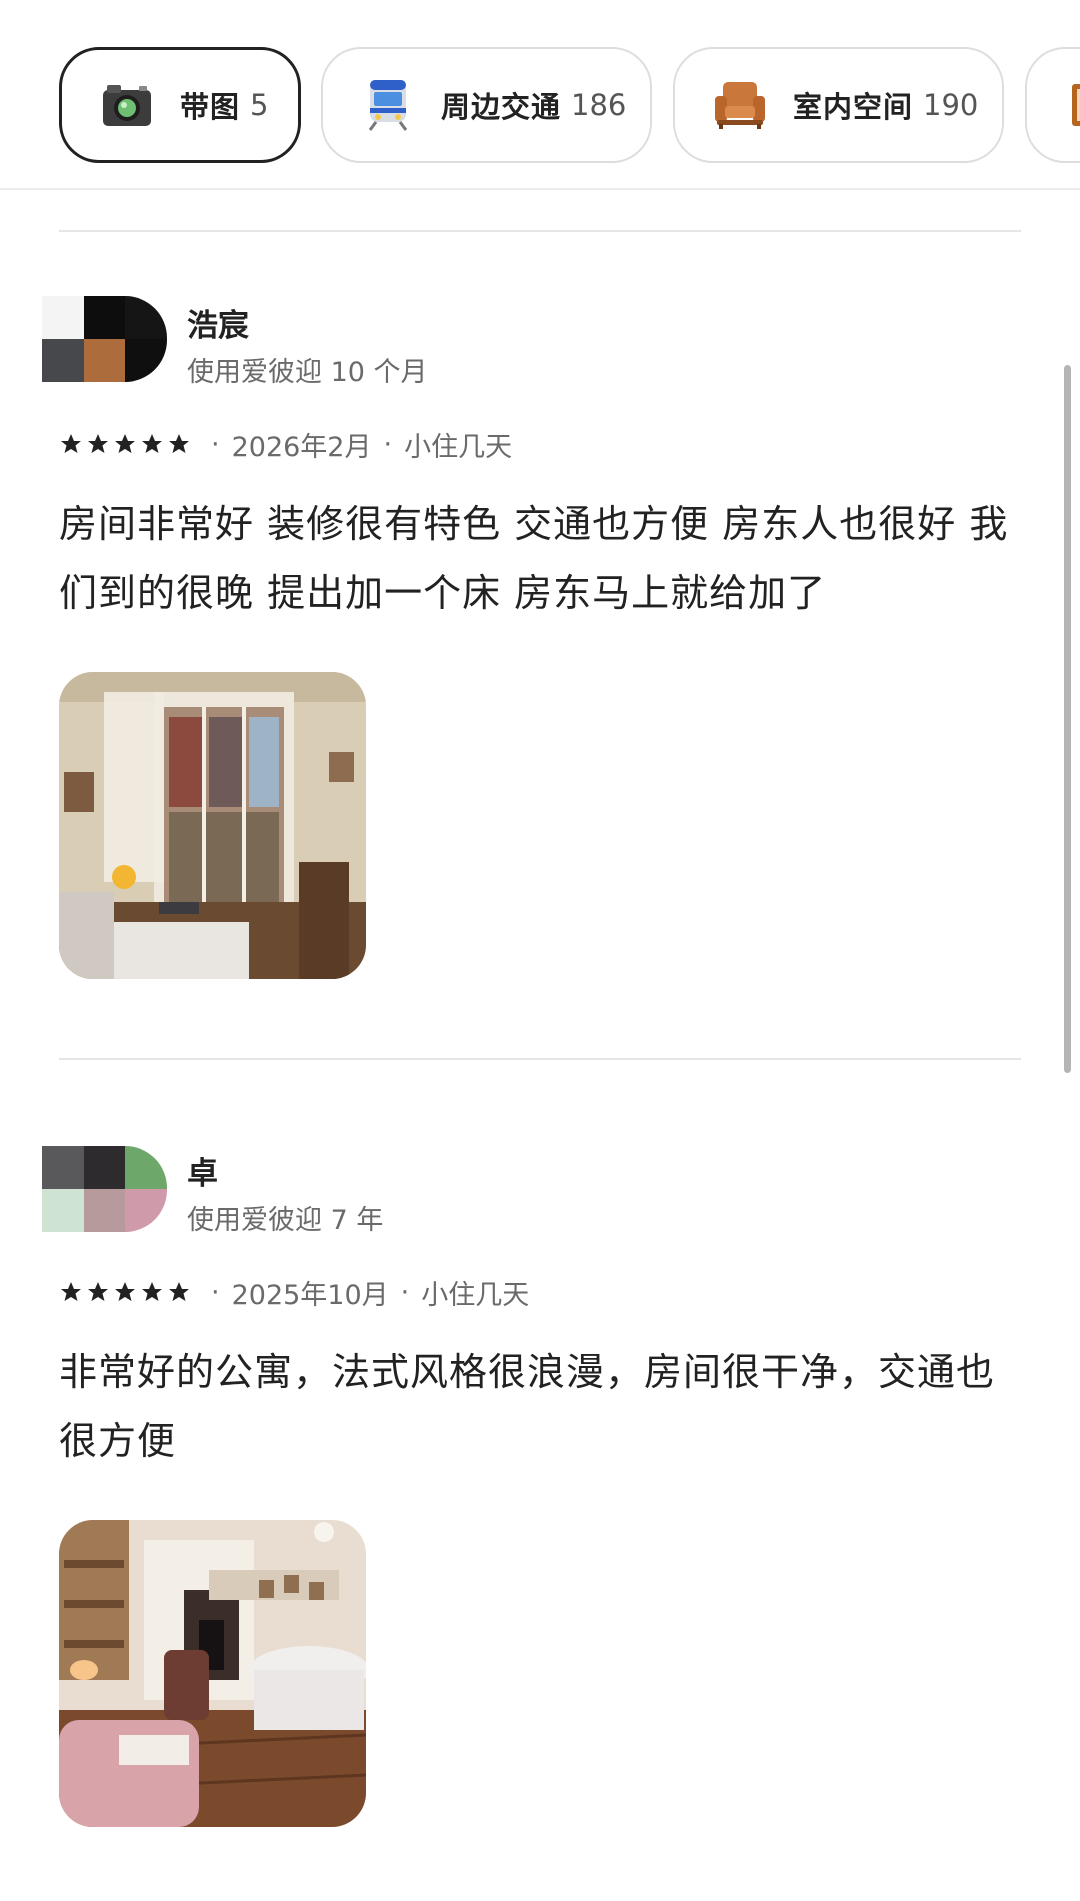 The height and width of the screenshot is (1901, 1080). I want to click on reviewer-tenure: 使用爱彼迎 7 年, so click(285, 1220).